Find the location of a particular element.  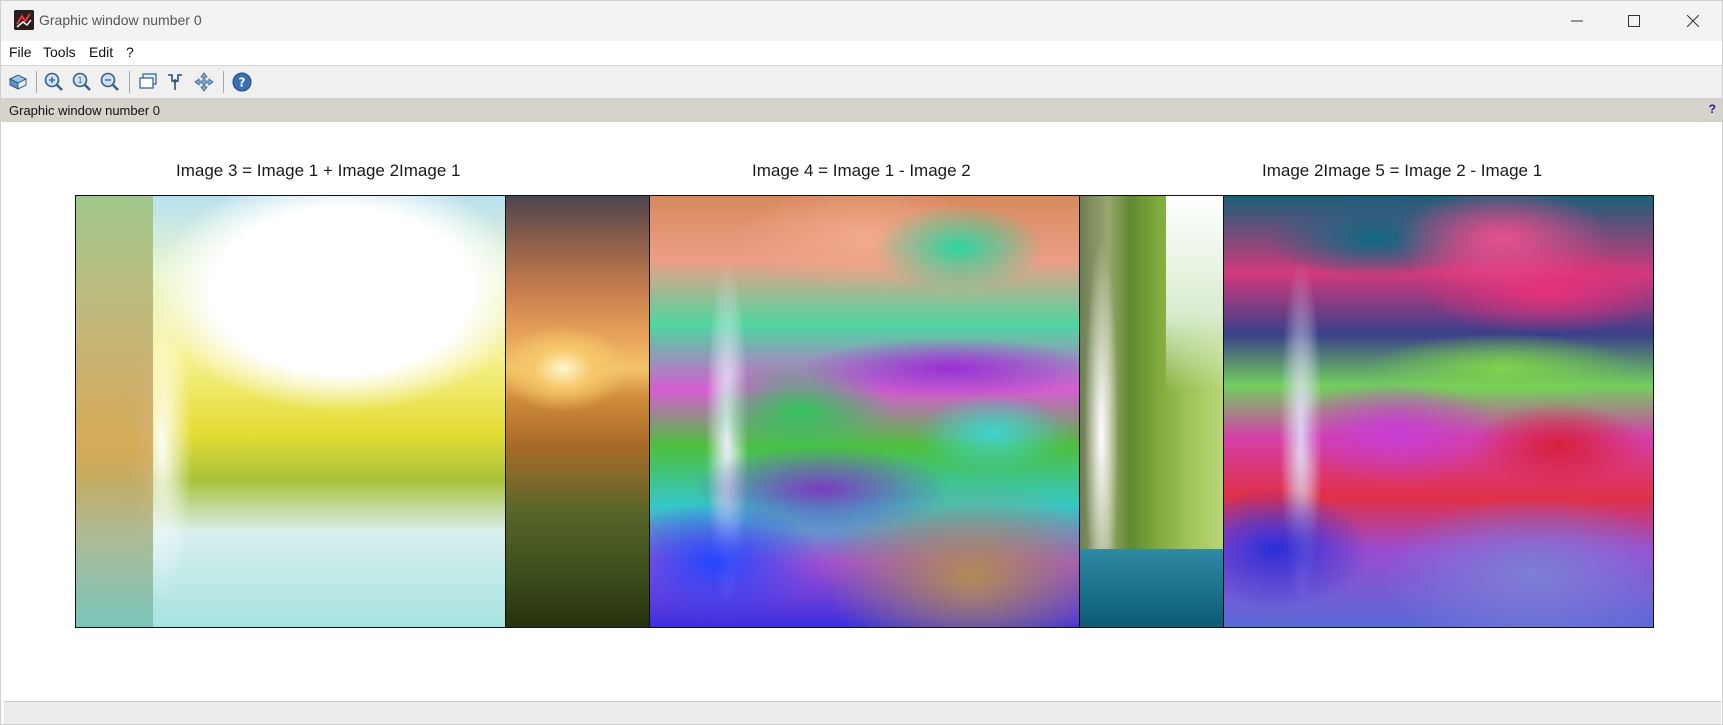

zoom-region-button: 1 is located at coordinates (82, 82).